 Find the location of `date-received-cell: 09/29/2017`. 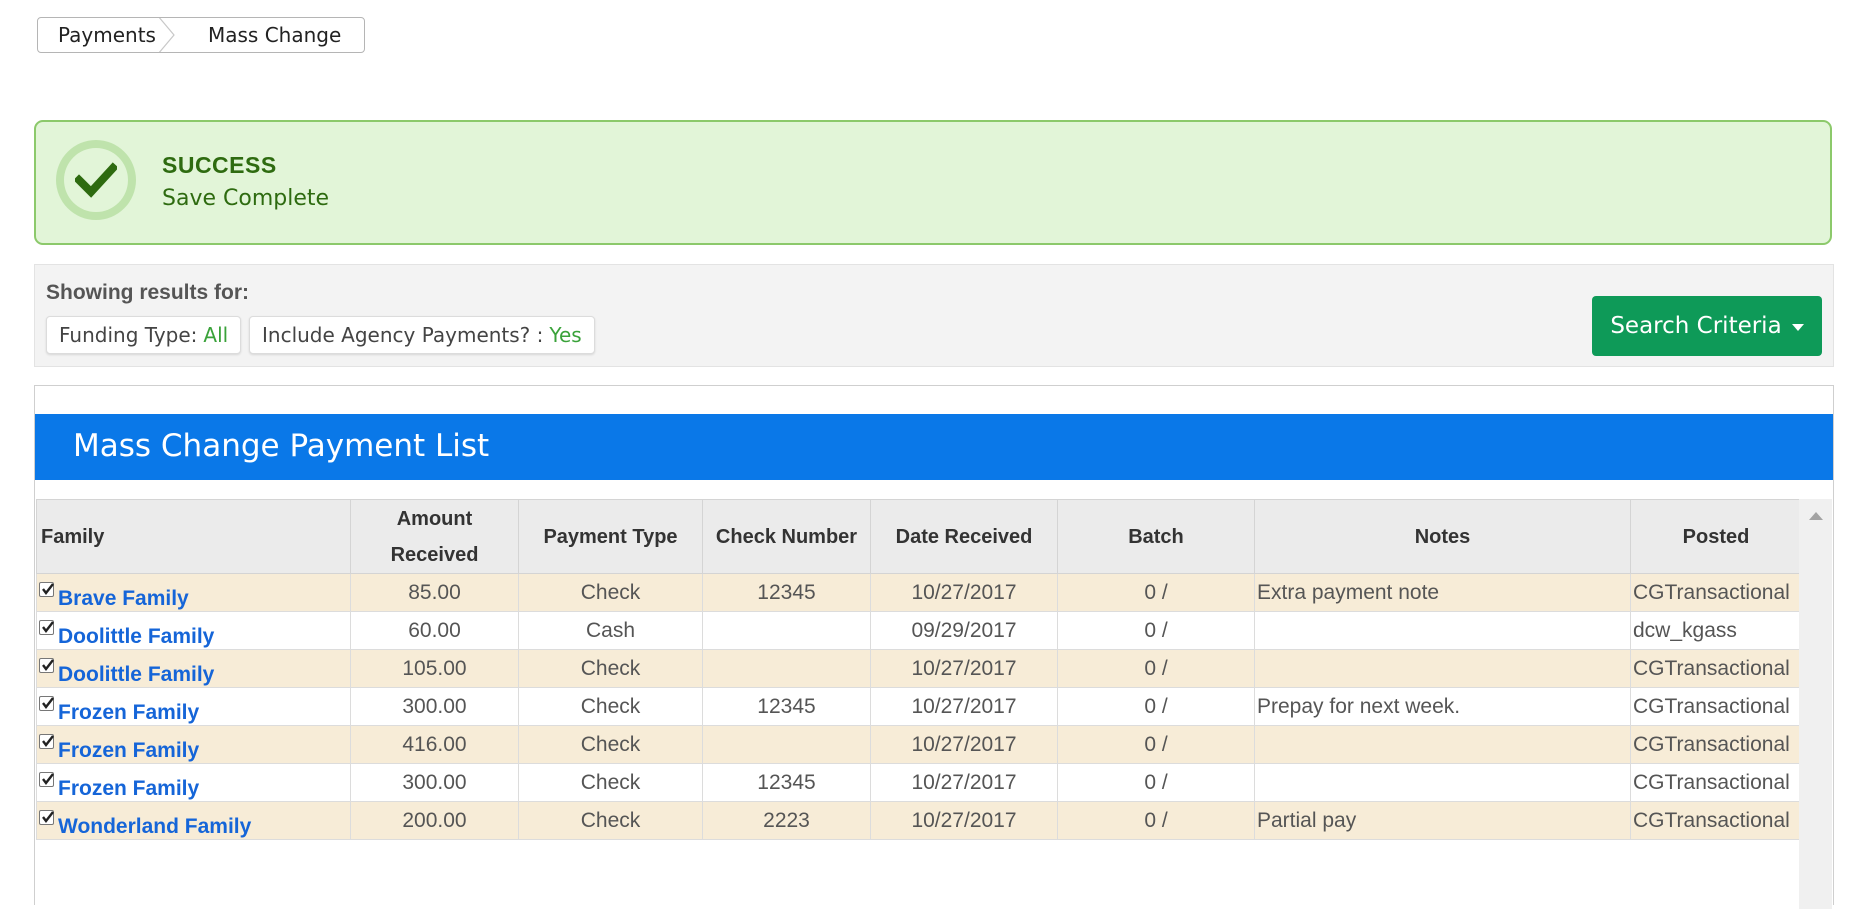

date-received-cell: 09/29/2017 is located at coordinates (964, 630).